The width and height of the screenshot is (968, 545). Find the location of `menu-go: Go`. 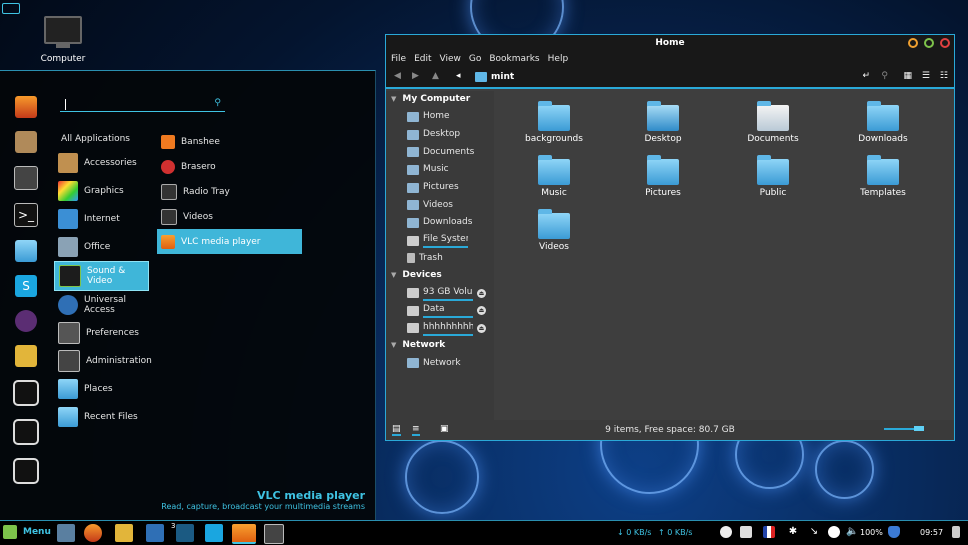

menu-go: Go is located at coordinates (475, 59).